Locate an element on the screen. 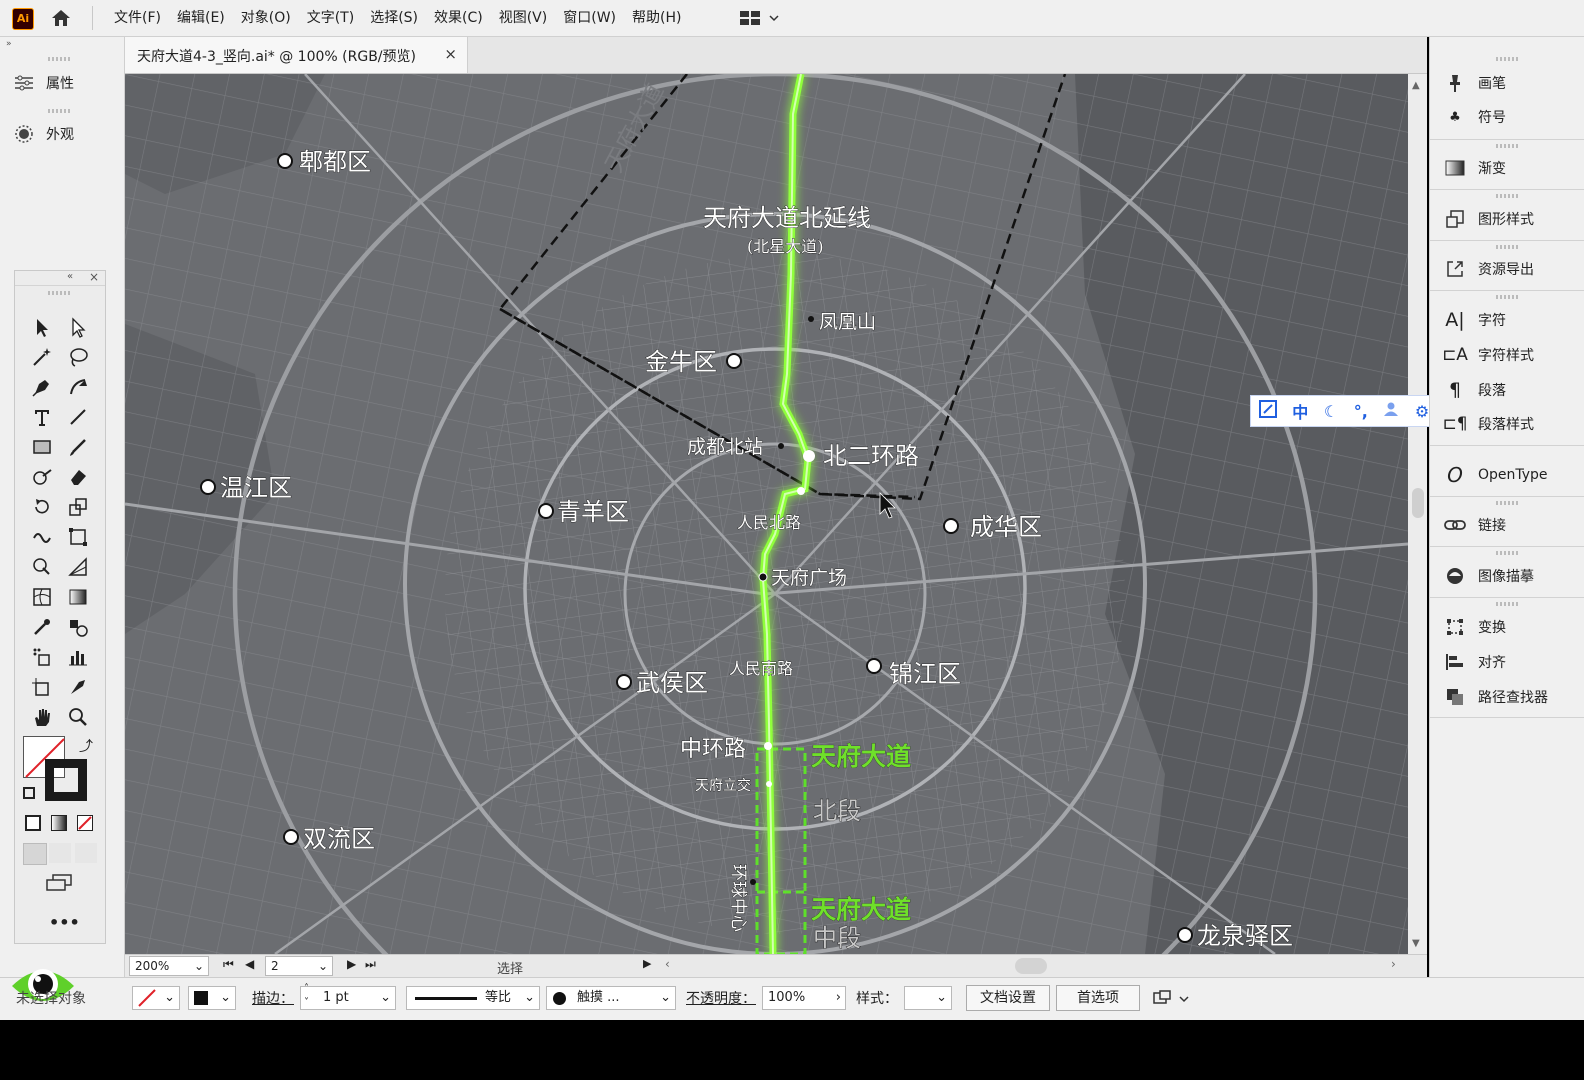 The width and height of the screenshot is (1584, 1080). scroll-up-icon: ▲ is located at coordinates (1416, 85).